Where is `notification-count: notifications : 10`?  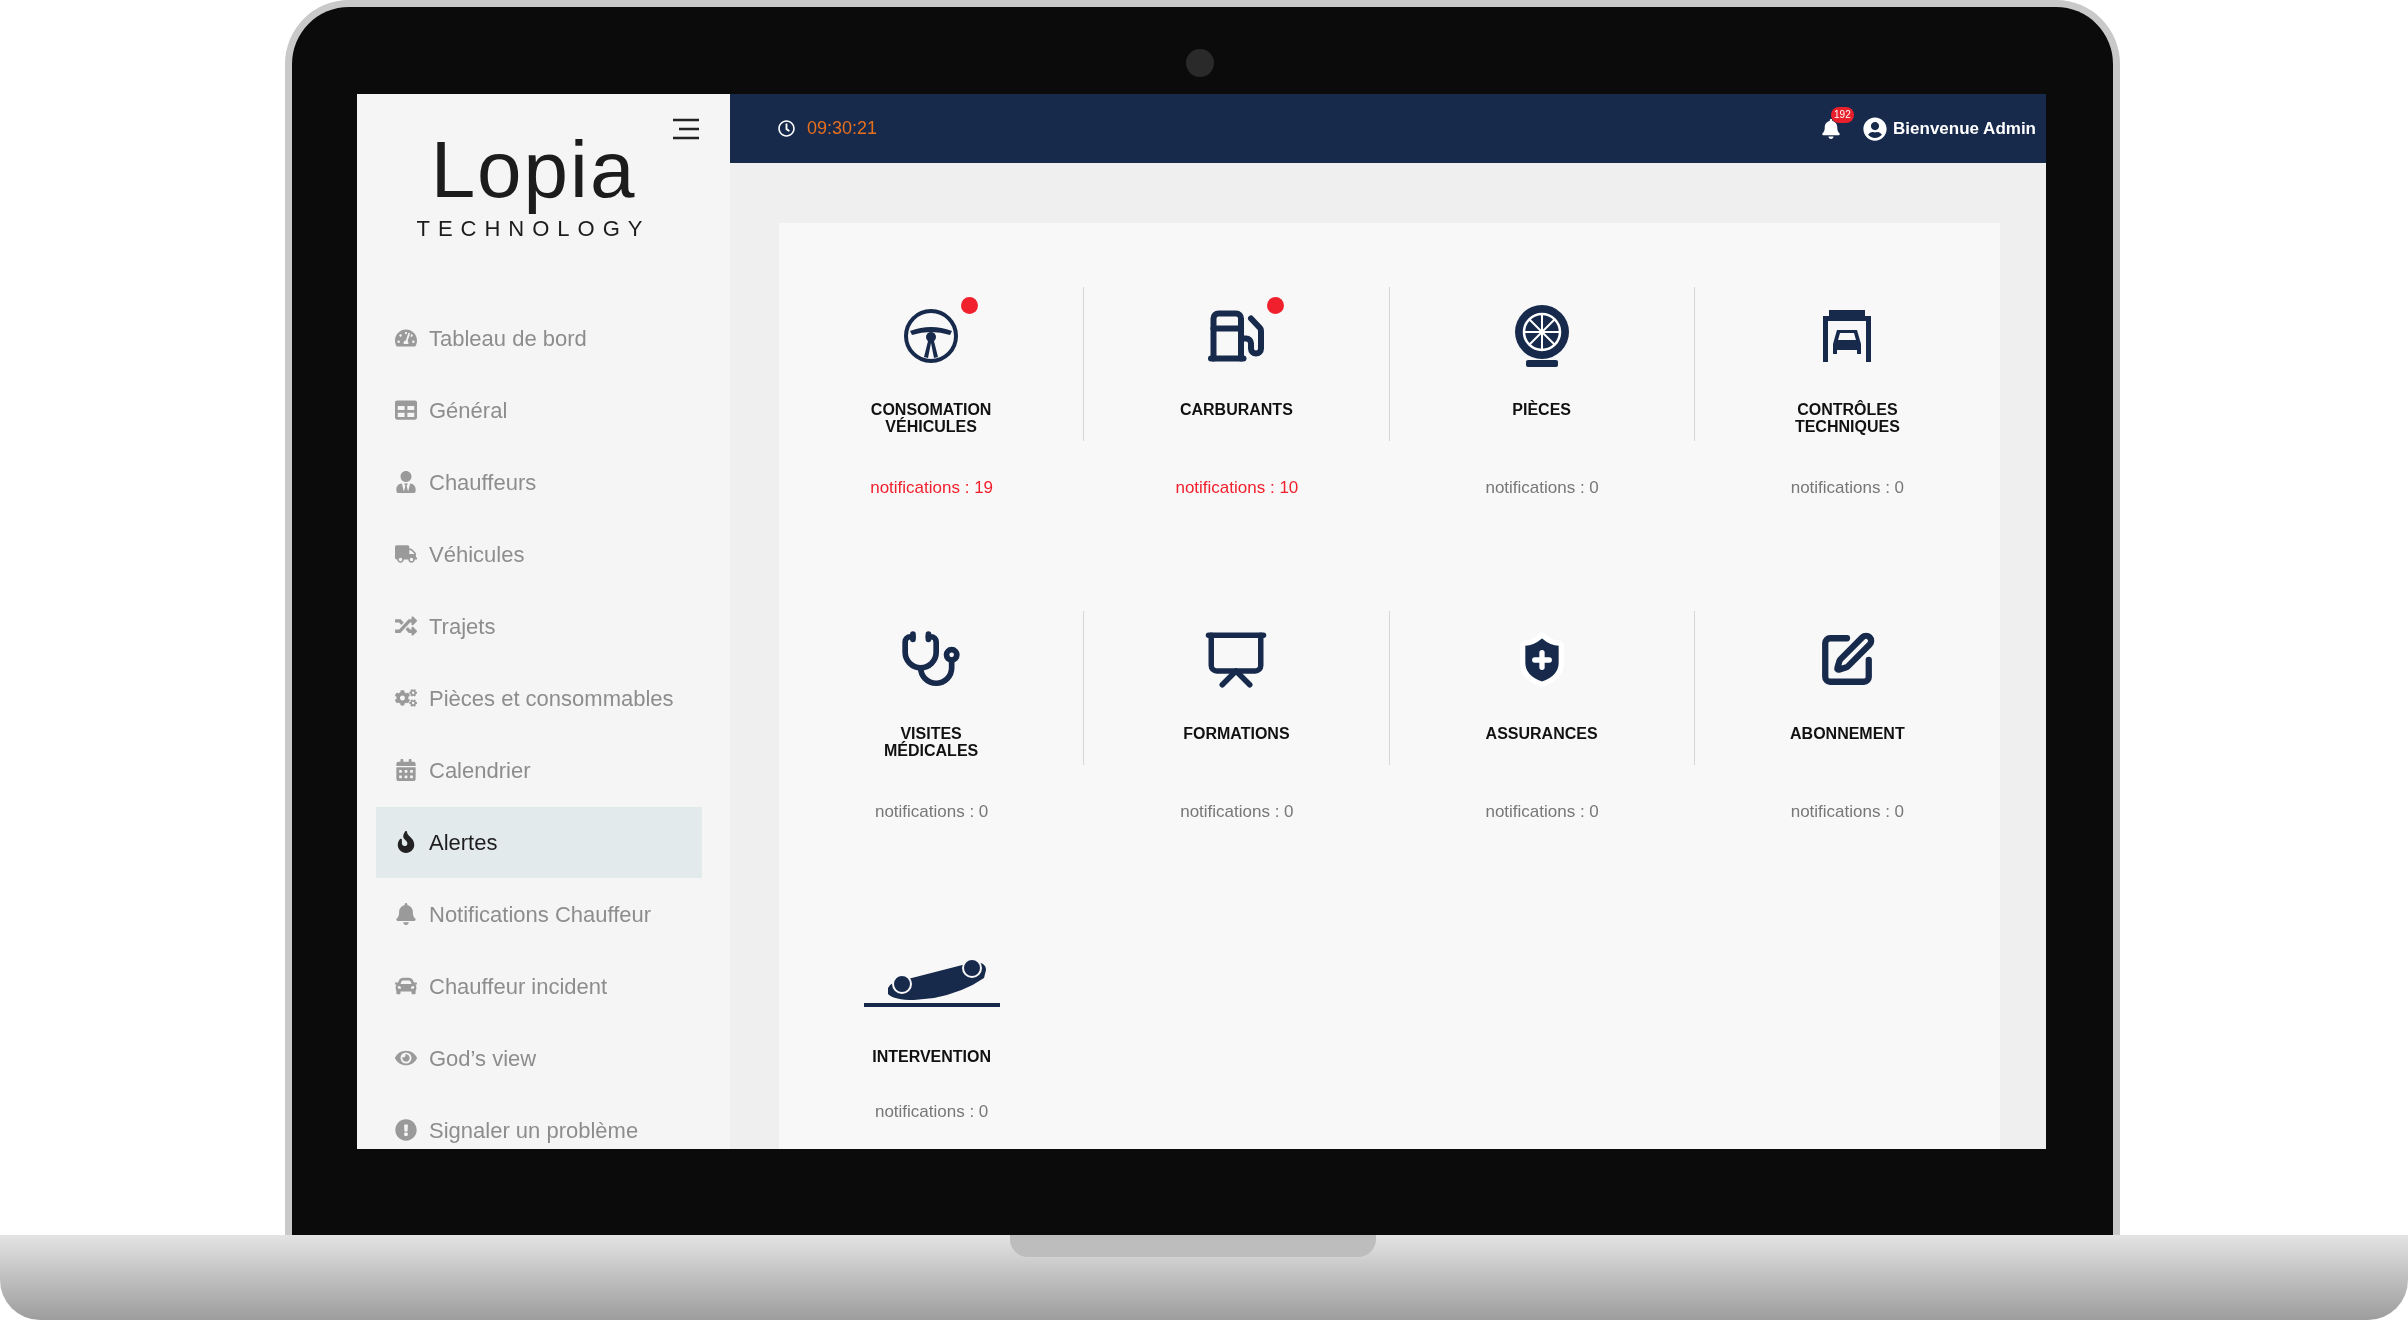 notification-count: notifications : 10 is located at coordinates (1237, 488).